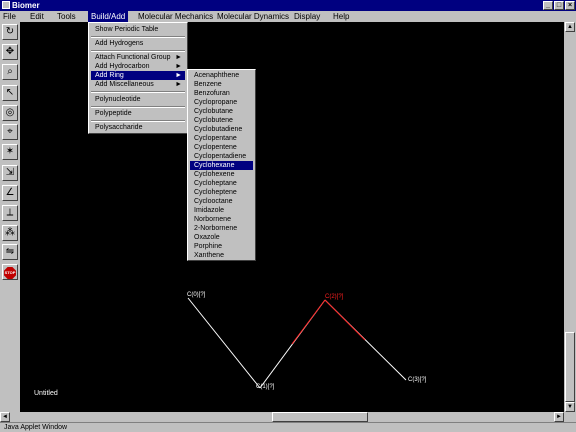 The height and width of the screenshot is (432, 576). Describe the element at coordinates (221, 174) in the screenshot. I see `ring-item-cyclohexene: Cyclohexene` at that location.